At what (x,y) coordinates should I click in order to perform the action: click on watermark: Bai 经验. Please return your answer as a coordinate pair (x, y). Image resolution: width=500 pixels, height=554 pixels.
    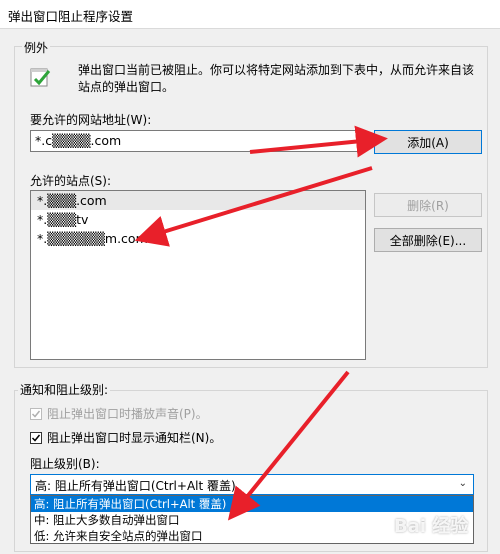
    Looking at the image, I should click on (431, 526).